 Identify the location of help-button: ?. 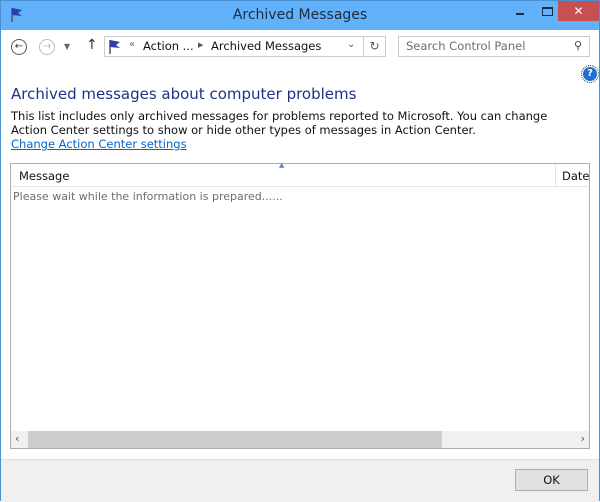
(590, 74).